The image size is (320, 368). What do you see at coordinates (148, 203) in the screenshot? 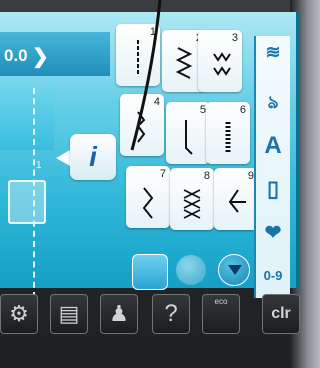
I see `arrow-stitch-icon` at bounding box center [148, 203].